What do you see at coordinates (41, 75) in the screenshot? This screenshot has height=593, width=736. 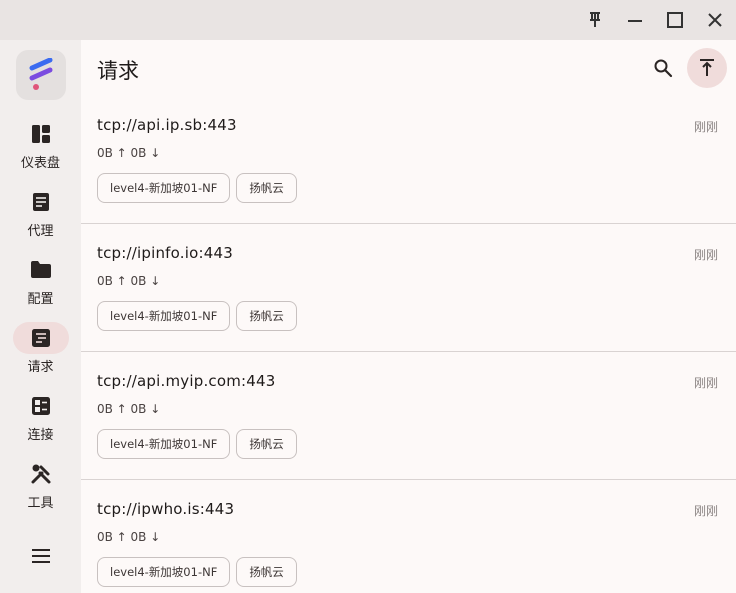 I see `app-logo` at bounding box center [41, 75].